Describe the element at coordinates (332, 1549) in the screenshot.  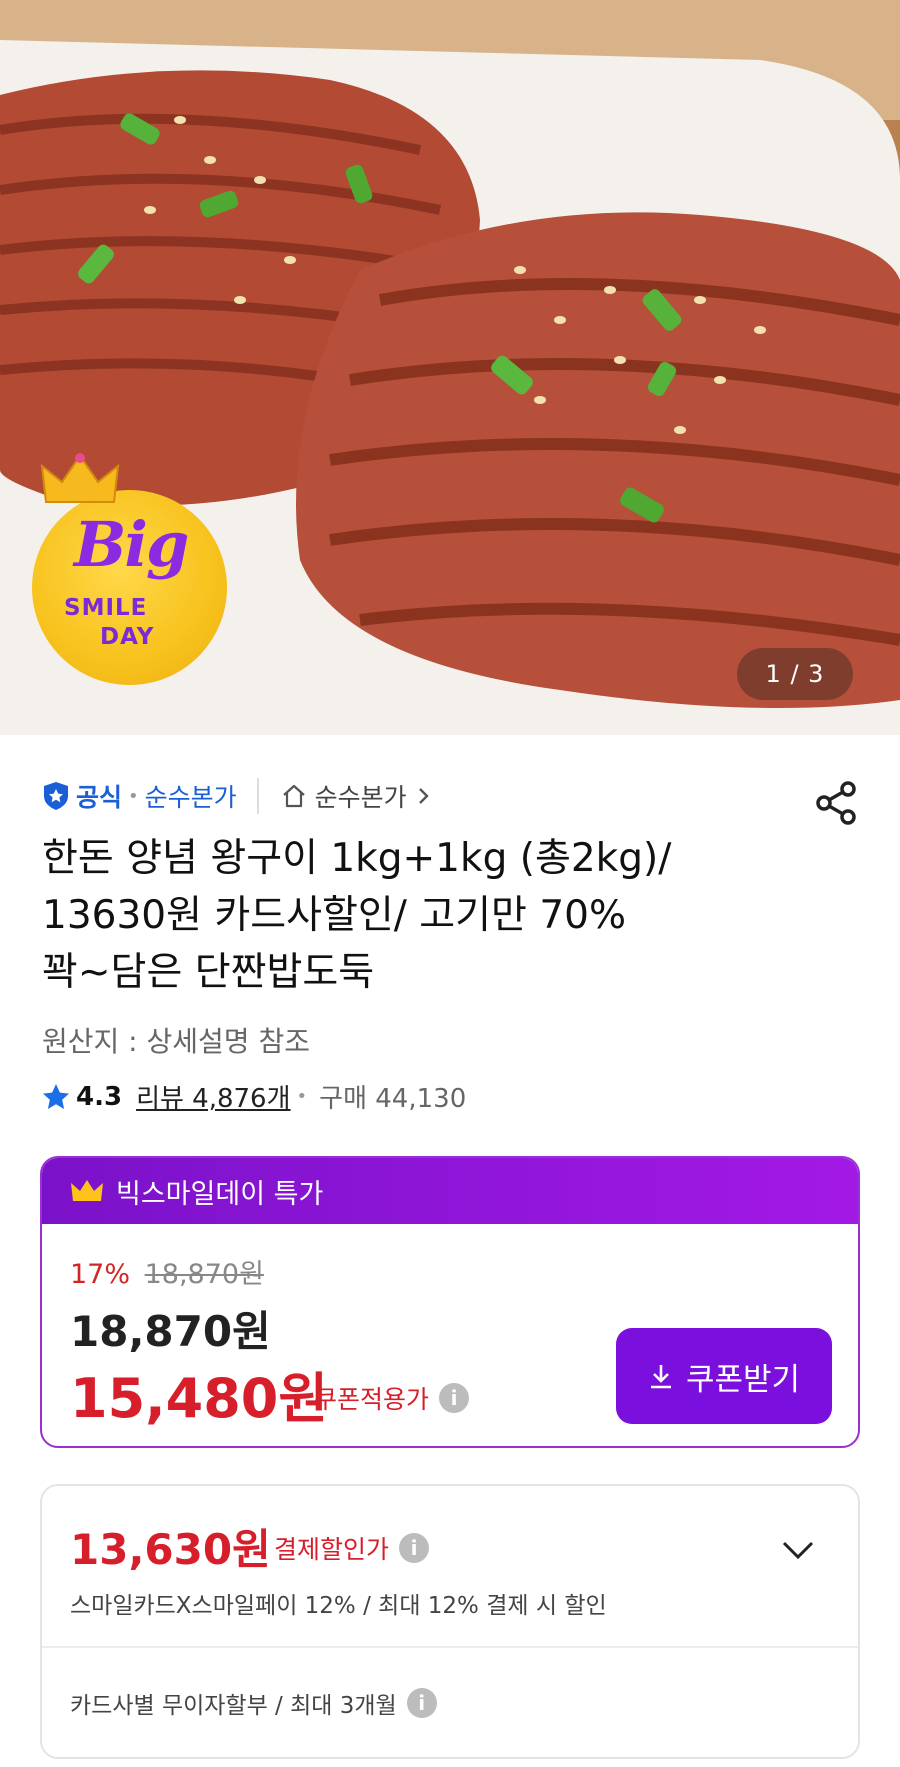
I see `payment-label-text: 결제할인가` at that location.